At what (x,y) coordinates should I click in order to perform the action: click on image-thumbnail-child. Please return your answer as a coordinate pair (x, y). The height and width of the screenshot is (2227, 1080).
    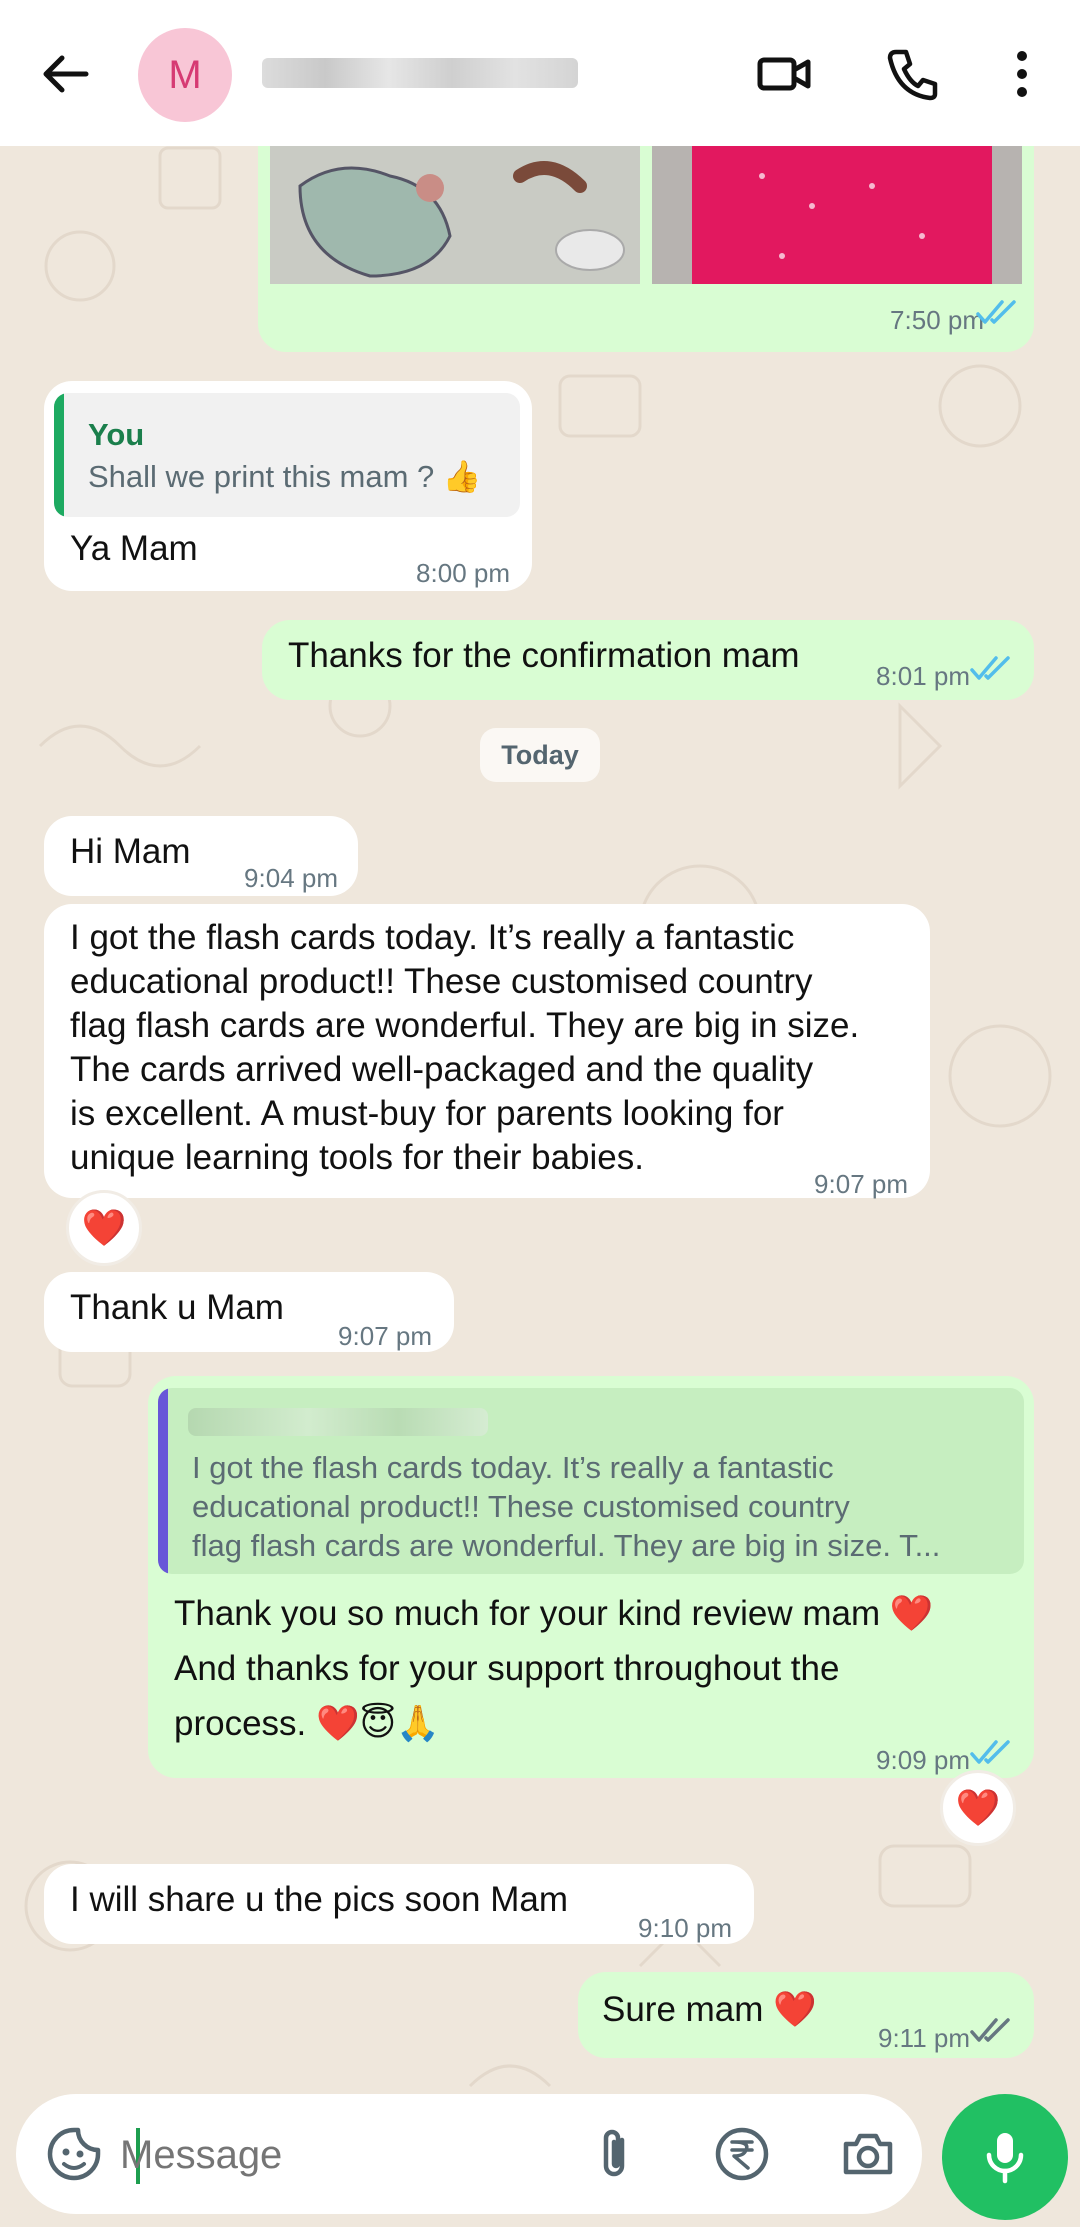
    Looking at the image, I should click on (837, 215).